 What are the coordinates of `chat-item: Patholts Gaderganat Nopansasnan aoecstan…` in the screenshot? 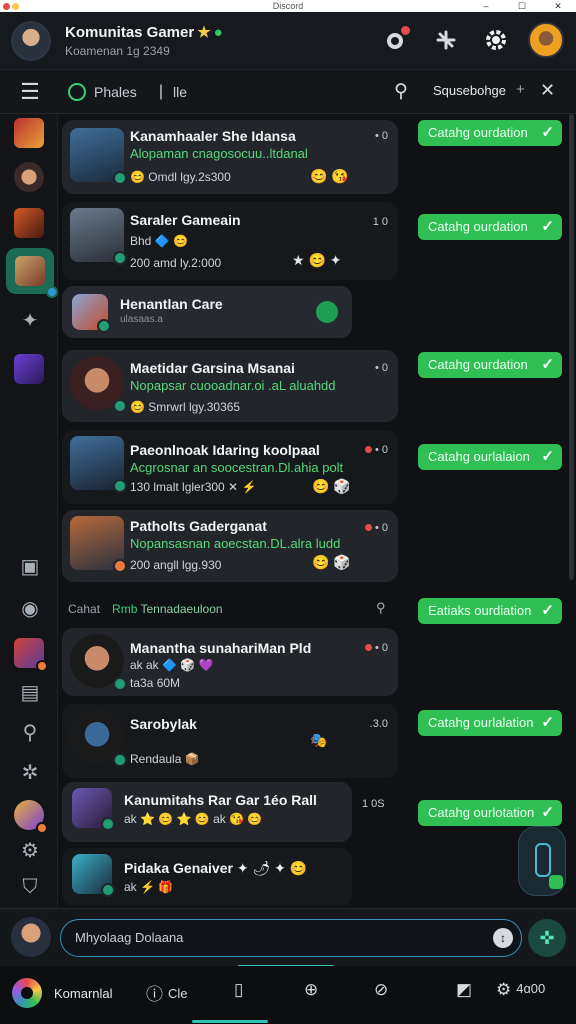 It's located at (230, 546).